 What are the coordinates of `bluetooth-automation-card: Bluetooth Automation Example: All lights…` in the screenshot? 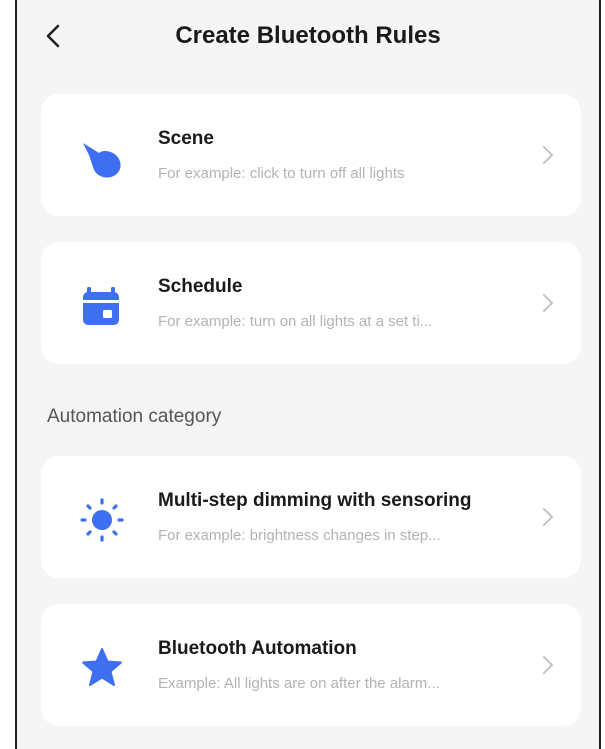 It's located at (311, 665).